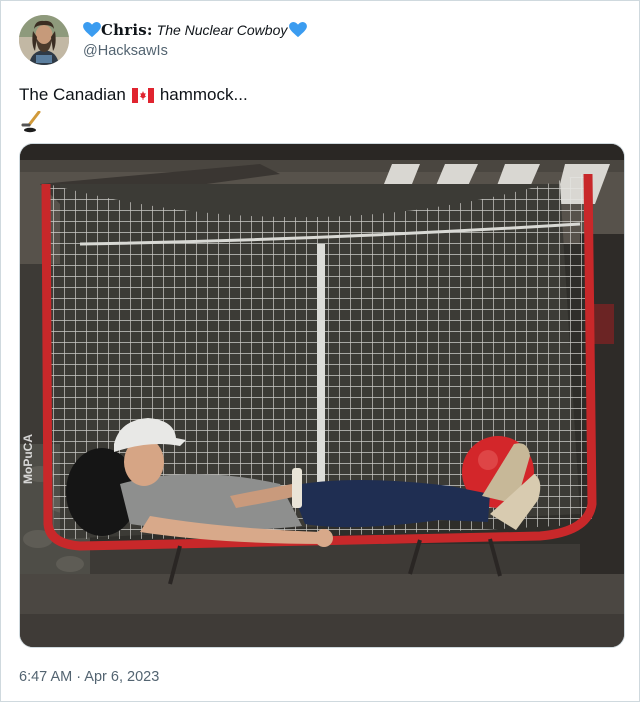 The image size is (640, 702). What do you see at coordinates (28, 459) in the screenshot?
I see `photo-watermark: MoPuCA` at bounding box center [28, 459].